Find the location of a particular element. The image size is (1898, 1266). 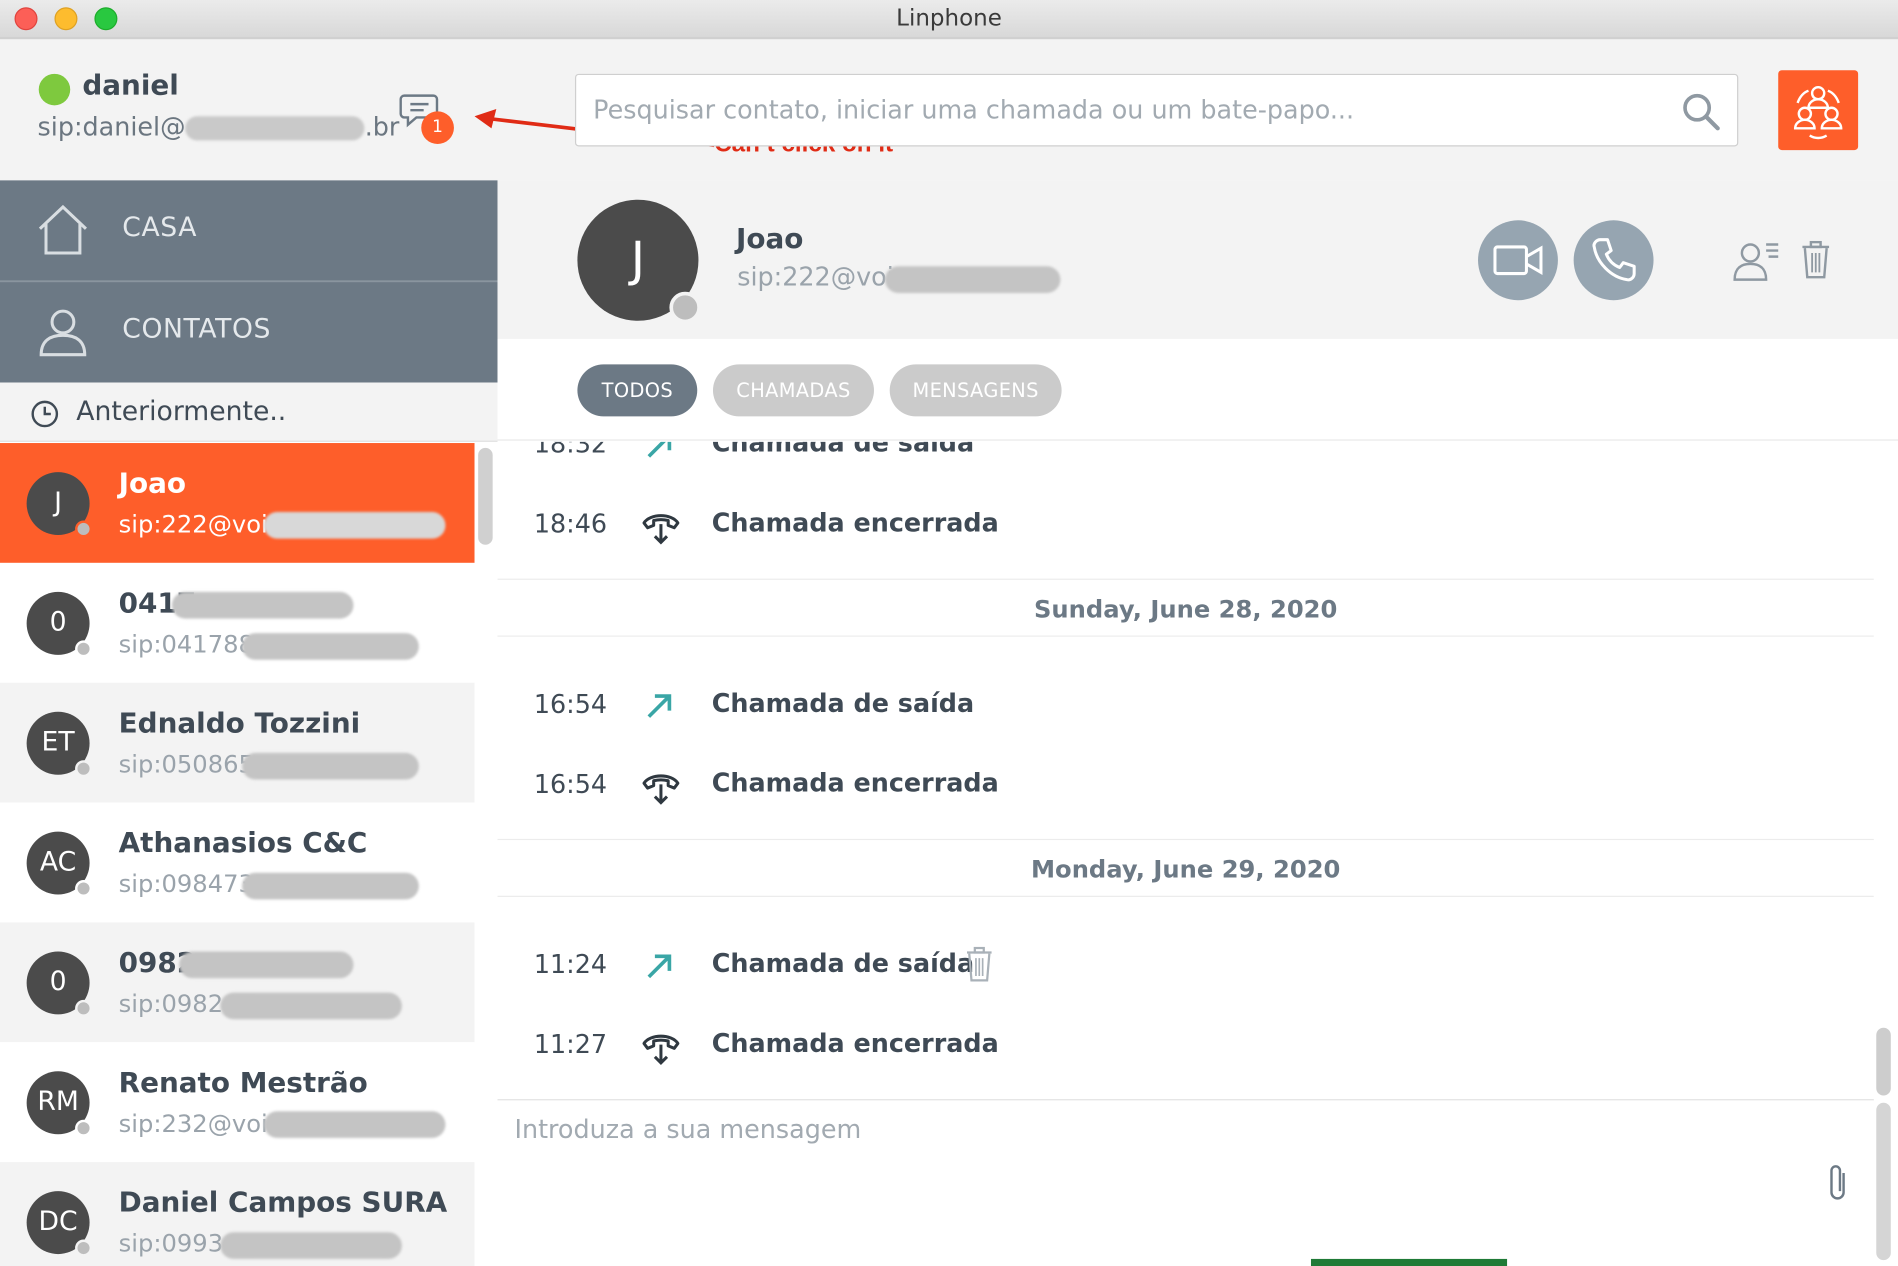

contact-details-icon is located at coordinates (1756, 261).